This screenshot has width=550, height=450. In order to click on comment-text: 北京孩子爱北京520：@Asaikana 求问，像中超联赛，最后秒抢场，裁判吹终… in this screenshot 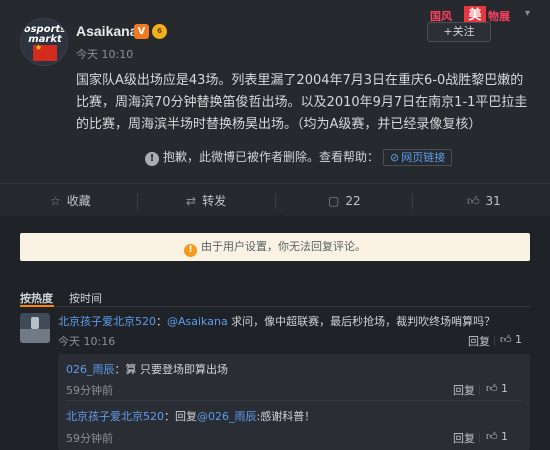, I will do `click(277, 321)`.